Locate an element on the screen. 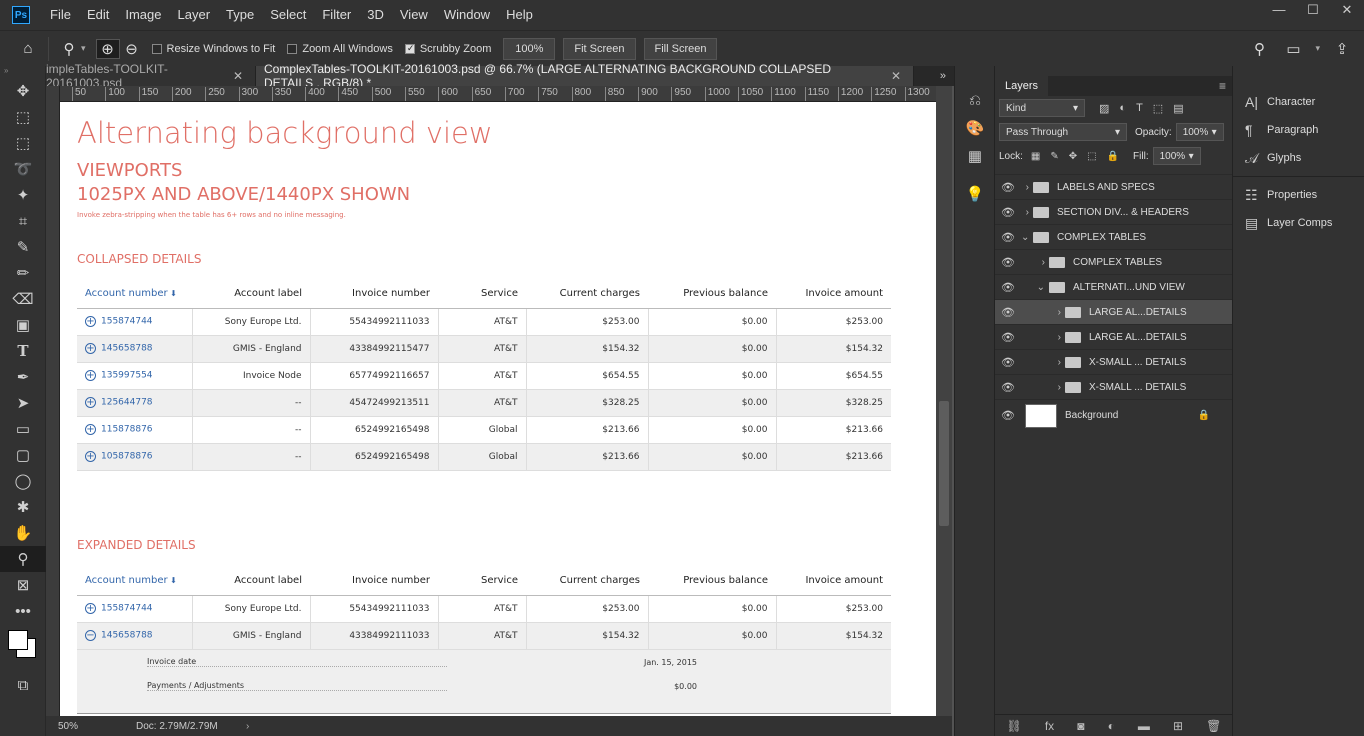 This screenshot has width=1364, height=736. fit-screen-button: Fit Screen is located at coordinates (599, 48).